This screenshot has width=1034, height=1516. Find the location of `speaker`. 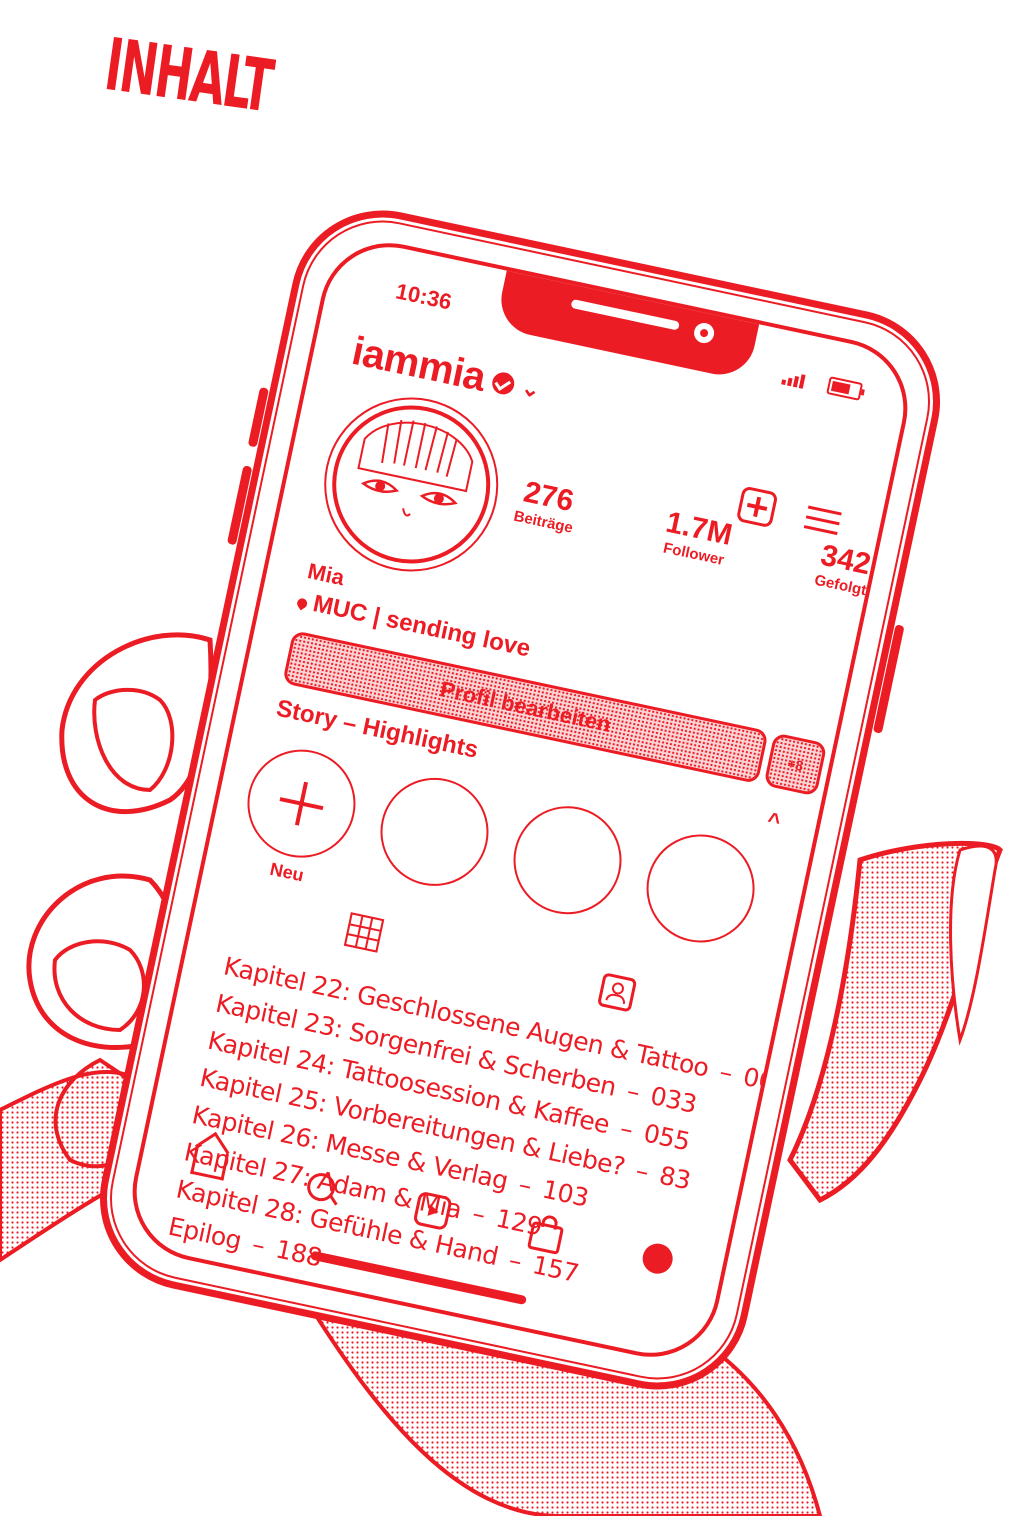

speaker is located at coordinates (625, 314).